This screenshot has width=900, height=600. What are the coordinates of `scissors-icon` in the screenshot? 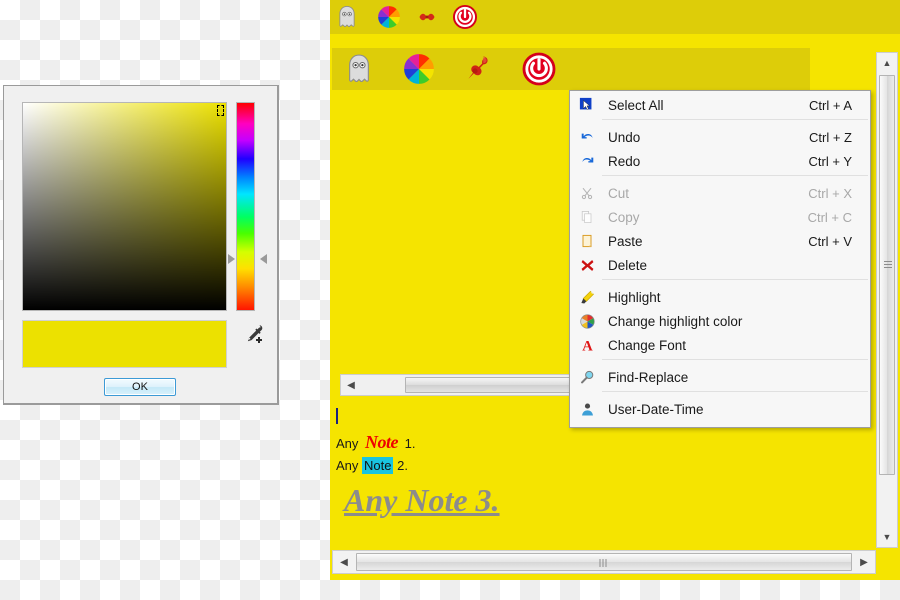 It's located at (587, 193).